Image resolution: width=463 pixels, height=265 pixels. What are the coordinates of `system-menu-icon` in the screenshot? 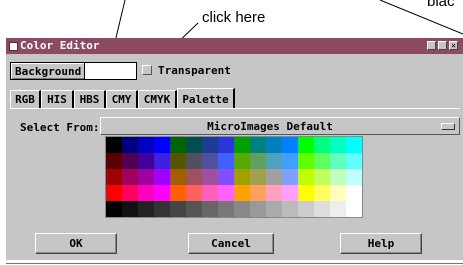 It's located at (13, 46).